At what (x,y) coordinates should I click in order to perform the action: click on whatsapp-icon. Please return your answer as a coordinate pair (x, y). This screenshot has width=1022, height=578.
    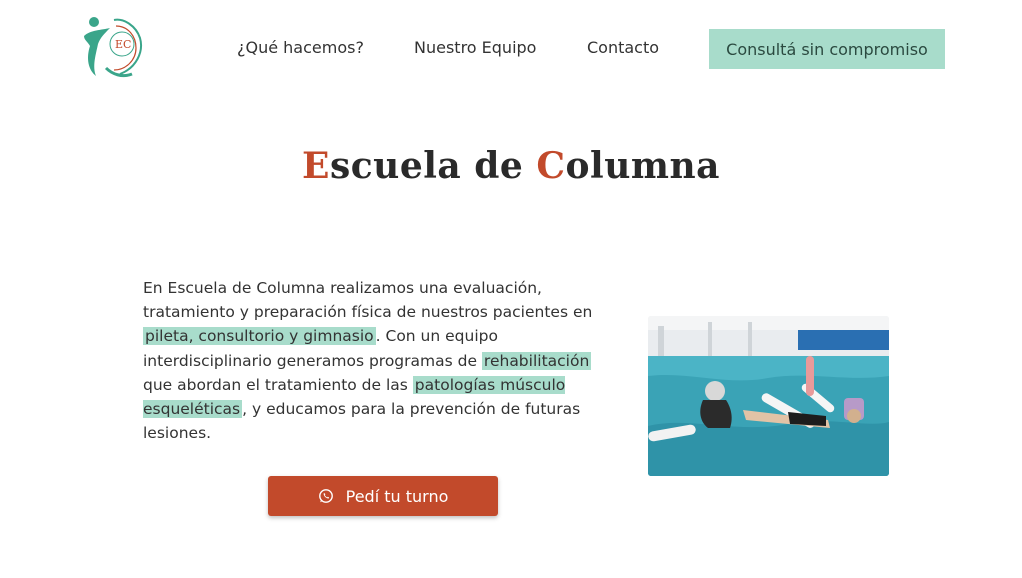
    Looking at the image, I should click on (326, 496).